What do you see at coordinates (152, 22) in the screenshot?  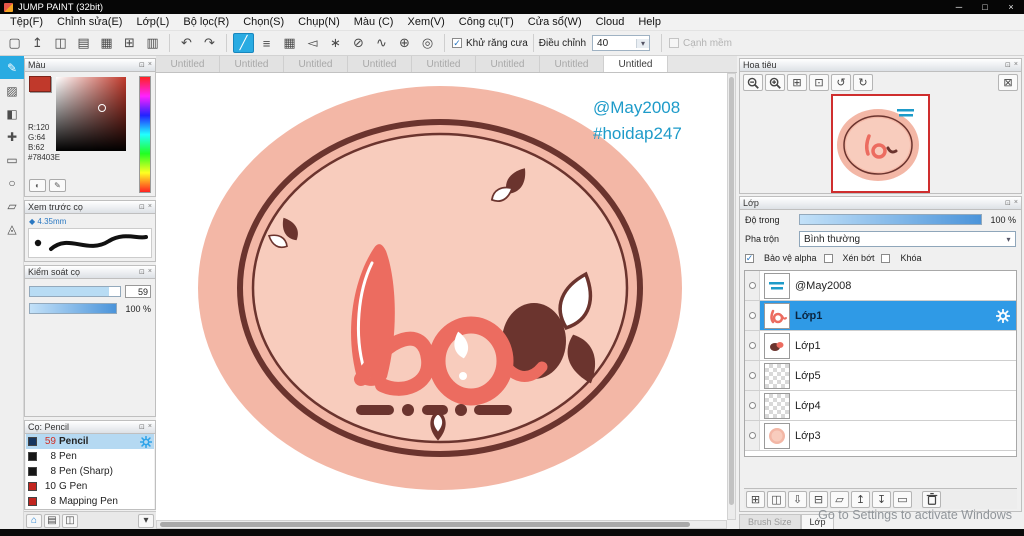 I see `menu-lop: Lớp(L)` at bounding box center [152, 22].